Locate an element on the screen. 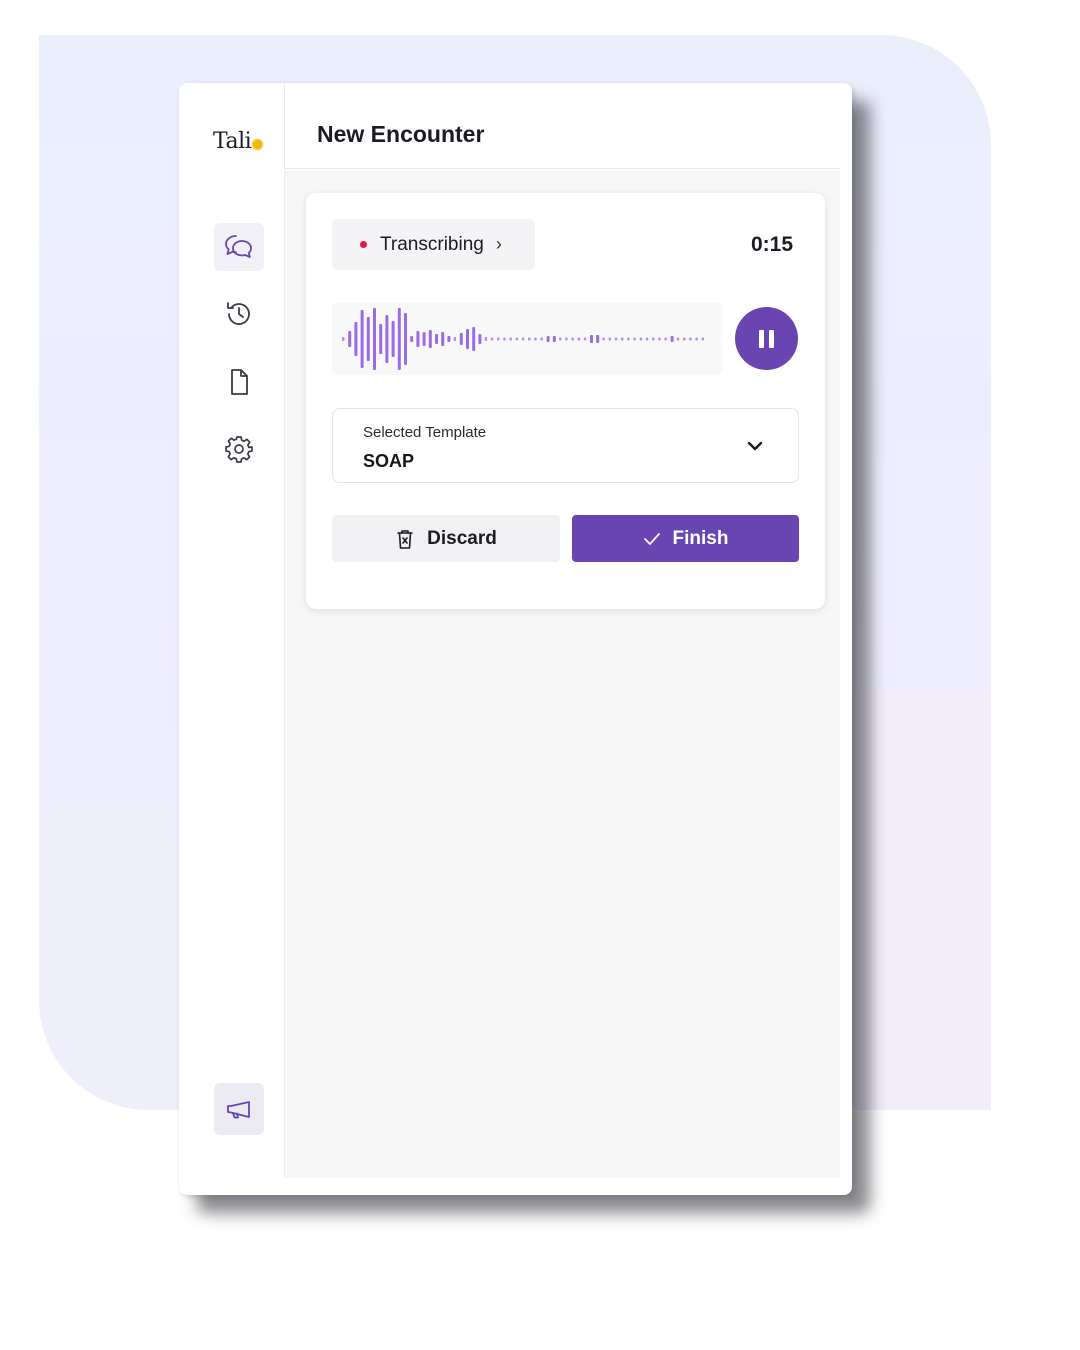 This screenshot has height=1350, width=1080. discard-button: Discard is located at coordinates (446, 538).